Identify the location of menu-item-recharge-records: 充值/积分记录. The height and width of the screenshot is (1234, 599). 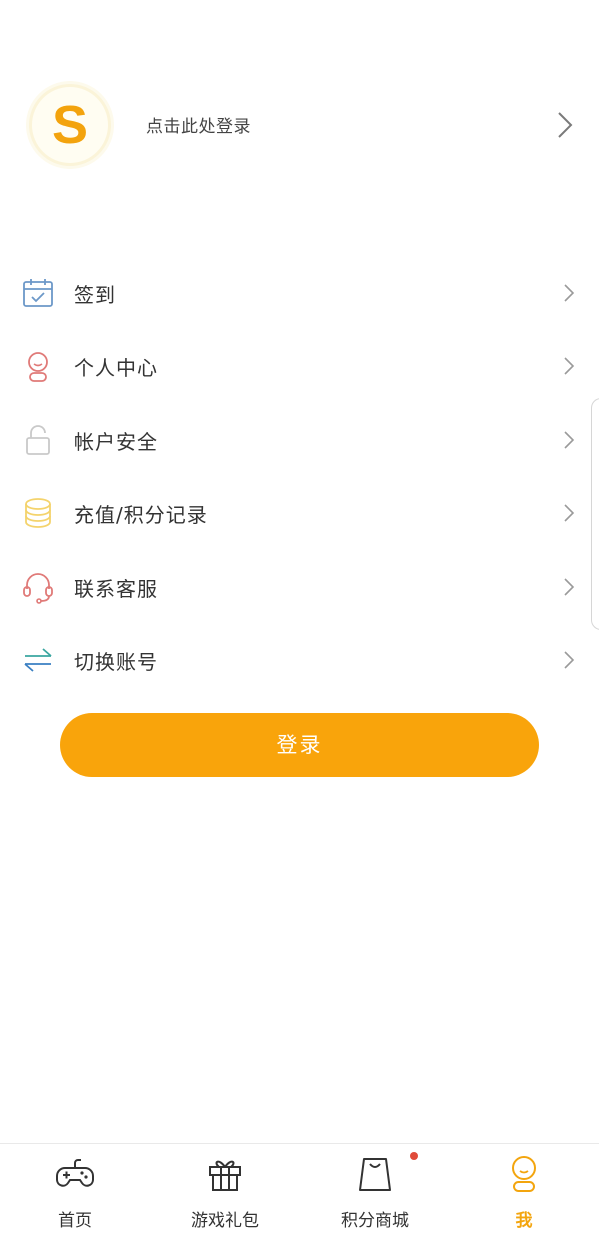
(299, 512).